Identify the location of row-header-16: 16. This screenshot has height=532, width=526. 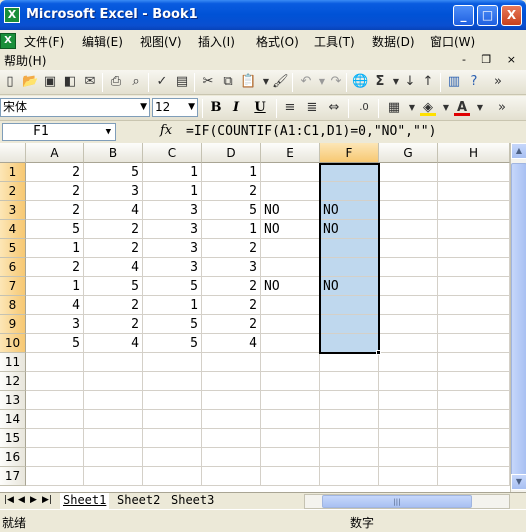
(13, 457).